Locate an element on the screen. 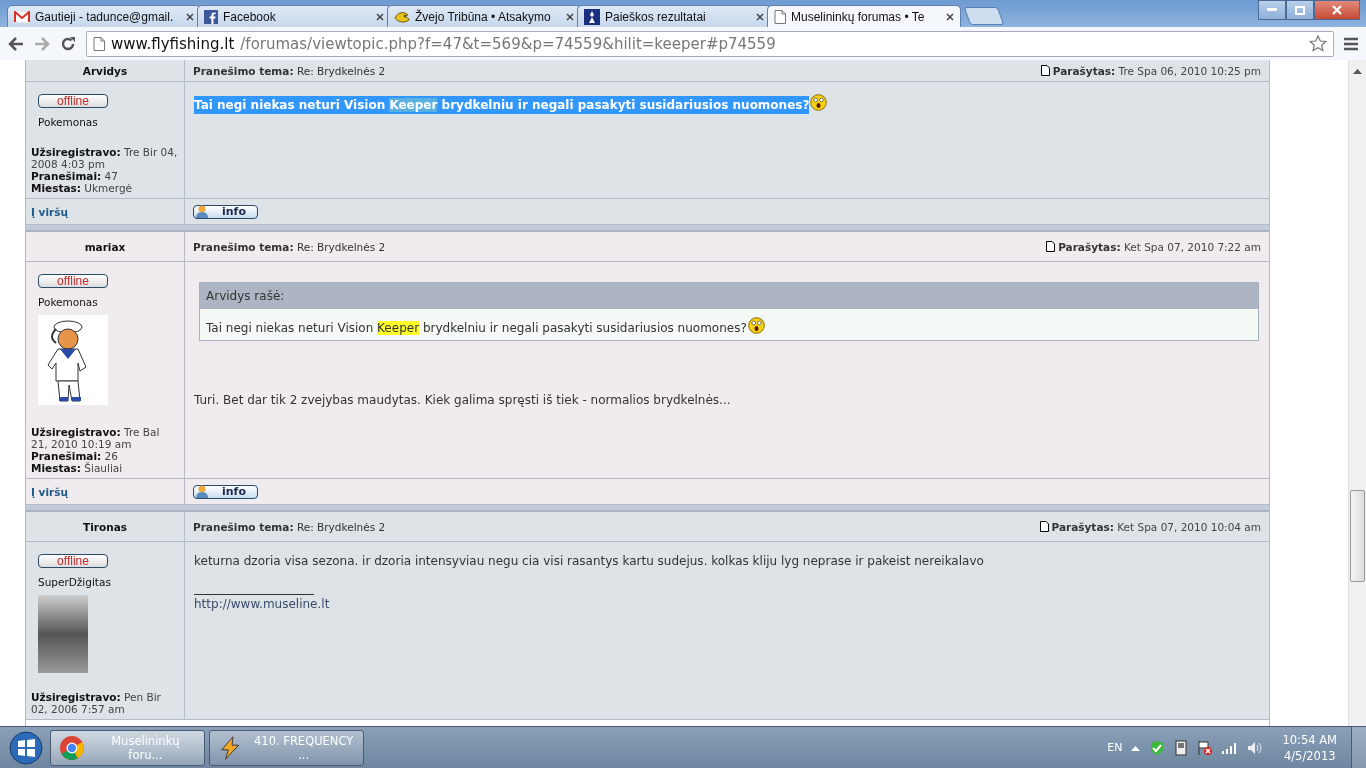 This screenshot has width=1366, height=768. reload-icon is located at coordinates (68, 43).